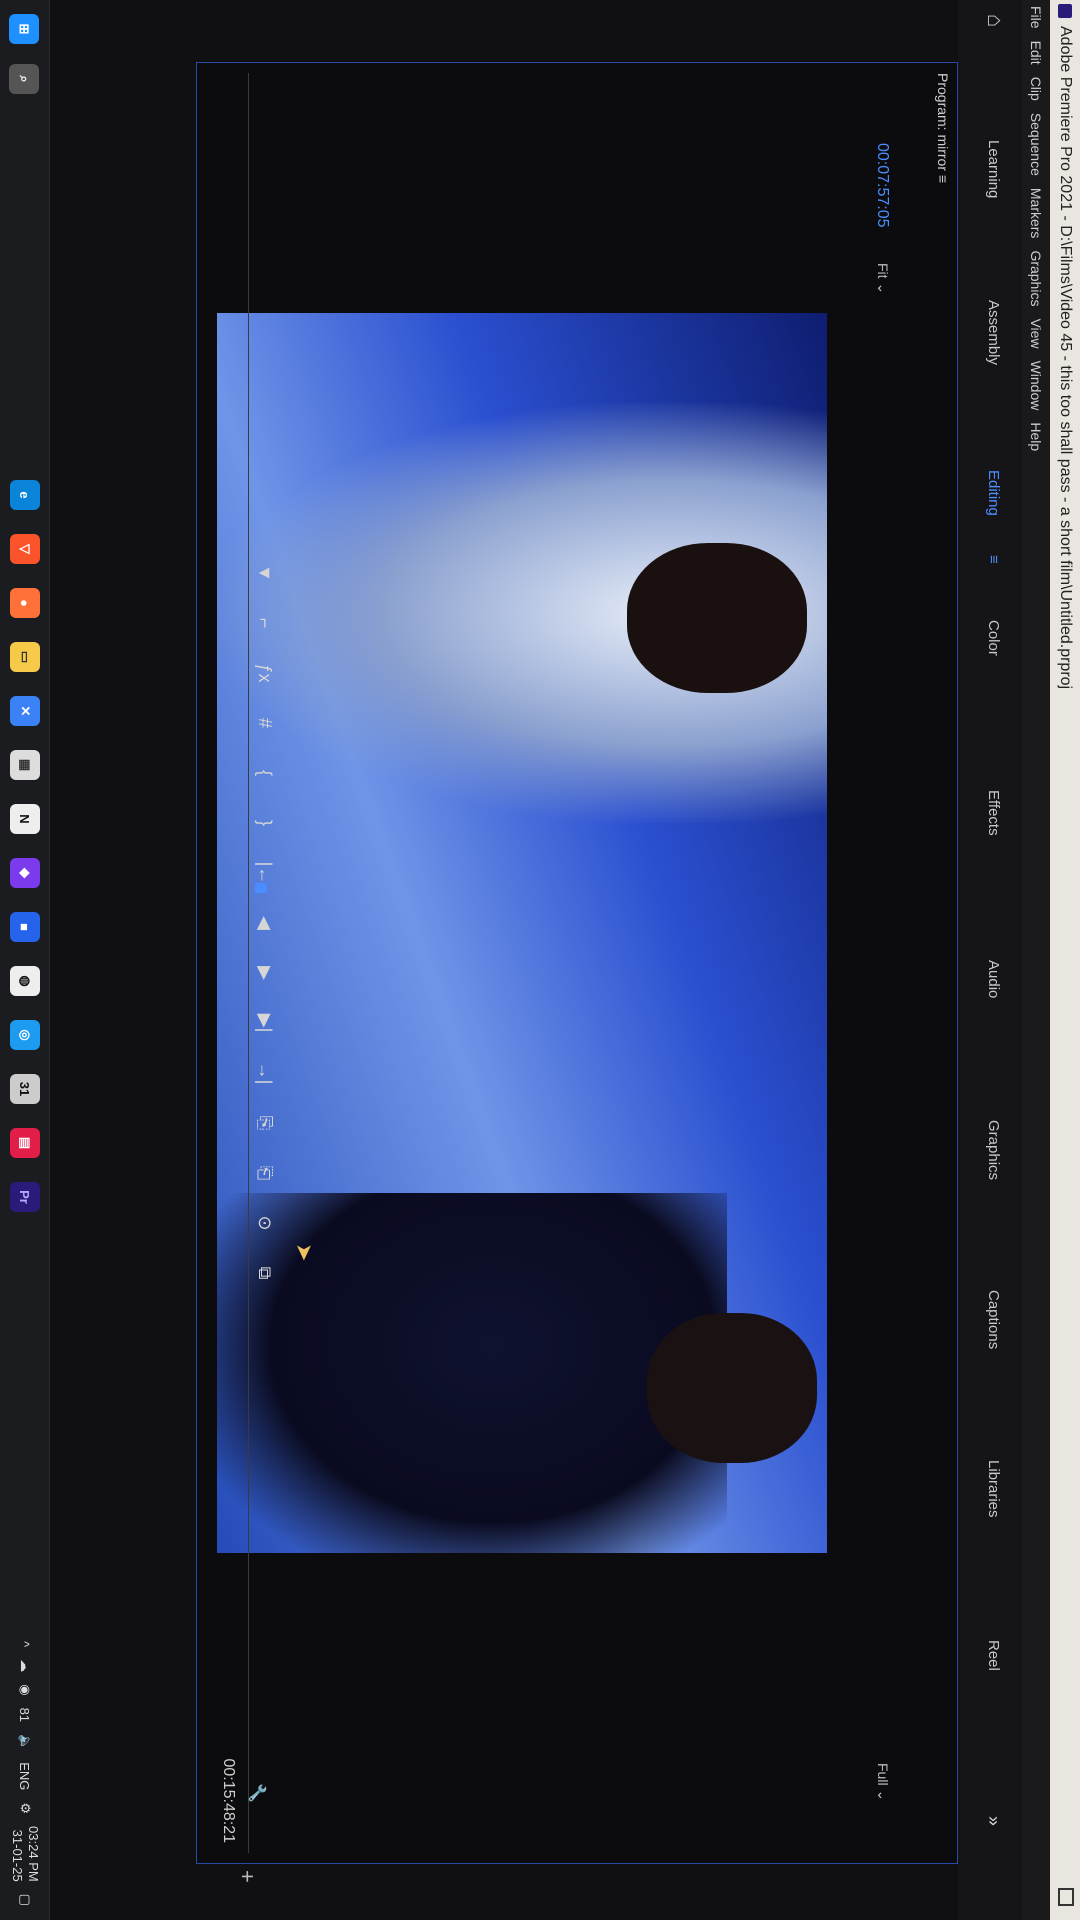  I want to click on menu-file: File, so click(1036, 17).